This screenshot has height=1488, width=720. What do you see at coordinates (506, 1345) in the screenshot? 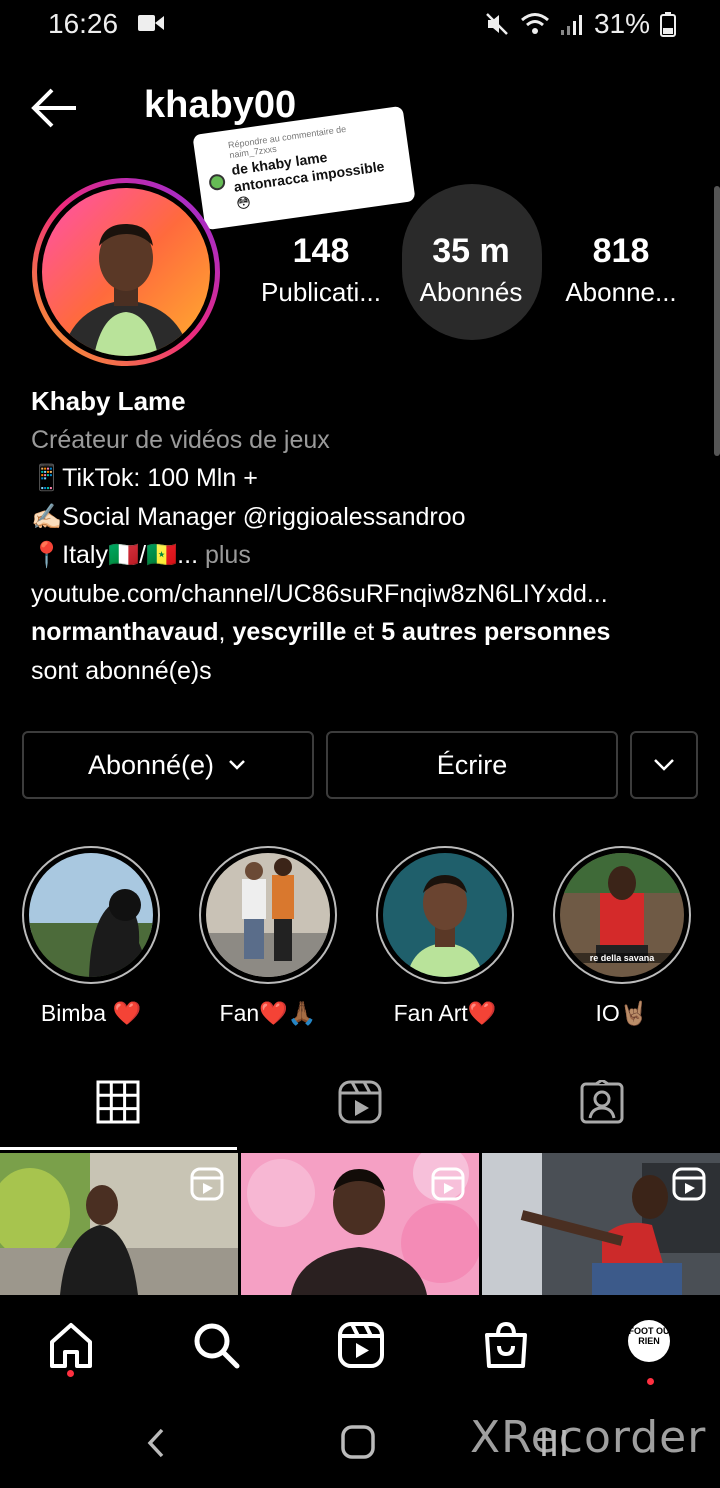
I see `shop-icon` at bounding box center [506, 1345].